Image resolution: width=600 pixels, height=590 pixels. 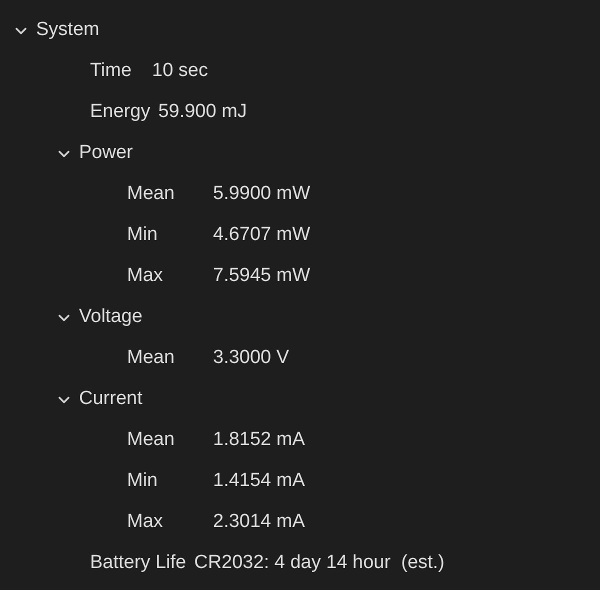 I want to click on property-value: 7.5945 mW, so click(x=261, y=276).